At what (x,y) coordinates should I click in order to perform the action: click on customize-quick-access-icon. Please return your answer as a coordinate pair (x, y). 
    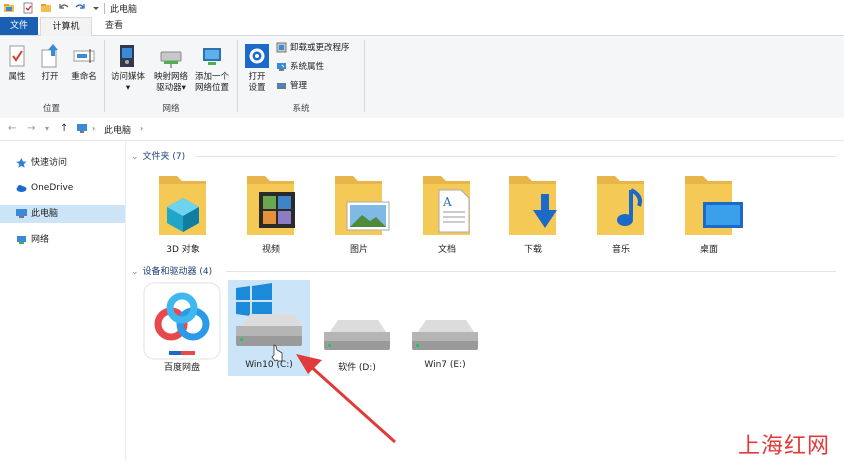
    Looking at the image, I should click on (96, 8).